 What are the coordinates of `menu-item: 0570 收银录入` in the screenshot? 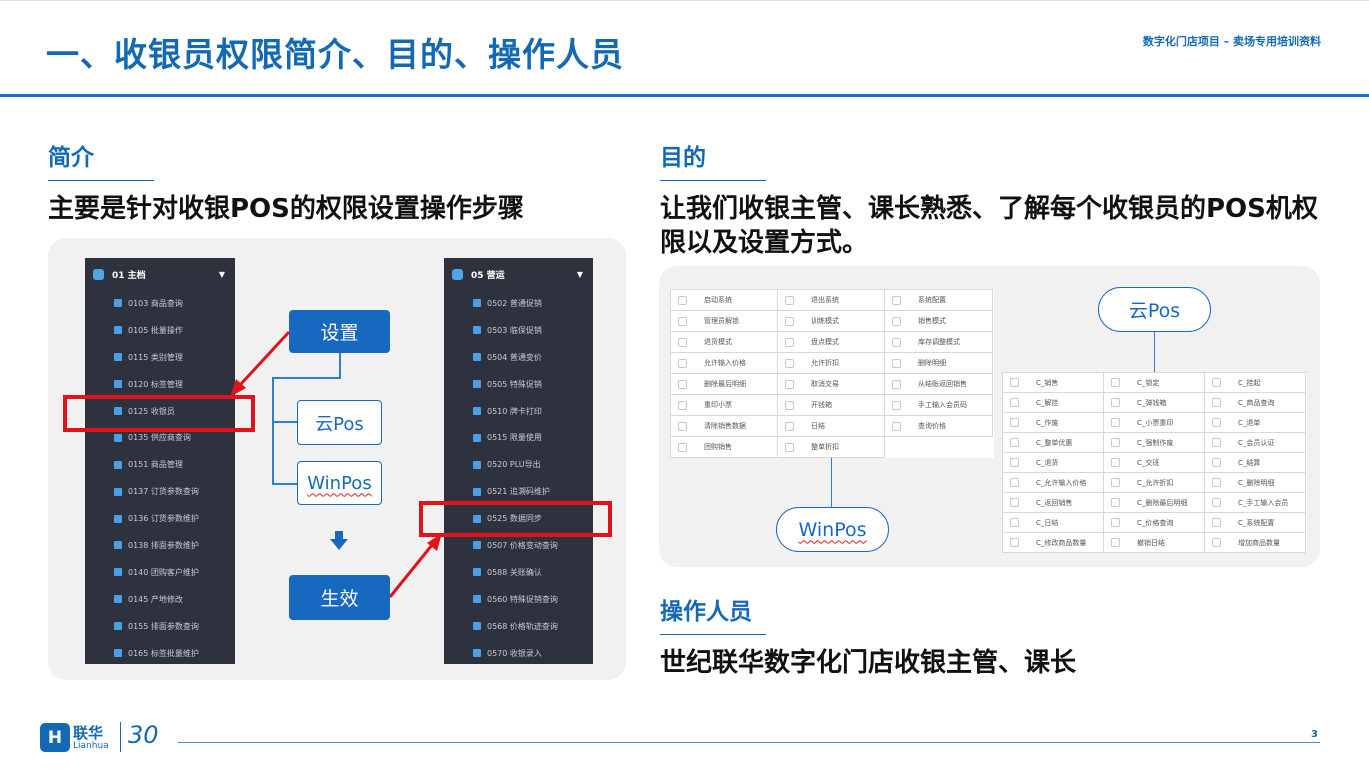 It's located at (518, 652).